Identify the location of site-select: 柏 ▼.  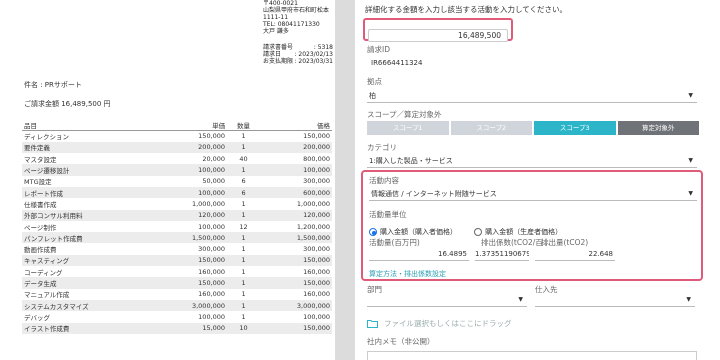
(532, 95).